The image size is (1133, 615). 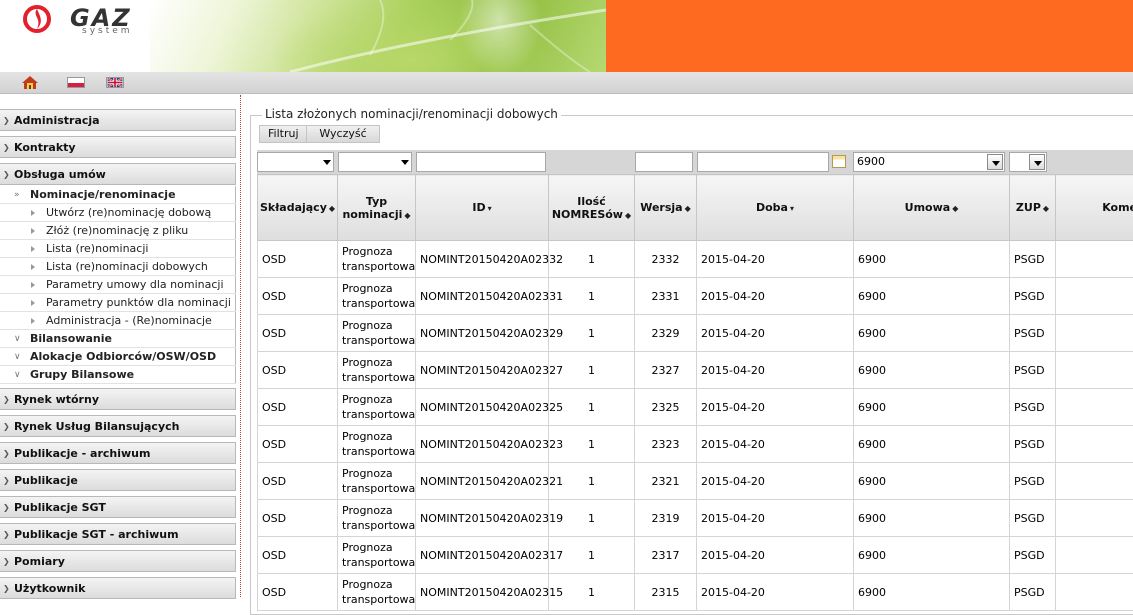 What do you see at coordinates (839, 161) in the screenshot?
I see `calendar-icon` at bounding box center [839, 161].